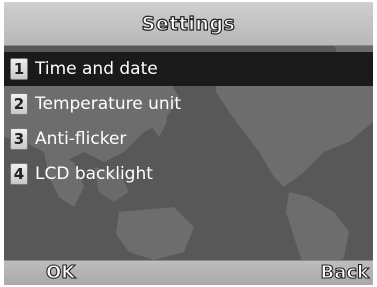 Image resolution: width=377 pixels, height=287 pixels. I want to click on menu-item-label: Time and date, so click(96, 69).